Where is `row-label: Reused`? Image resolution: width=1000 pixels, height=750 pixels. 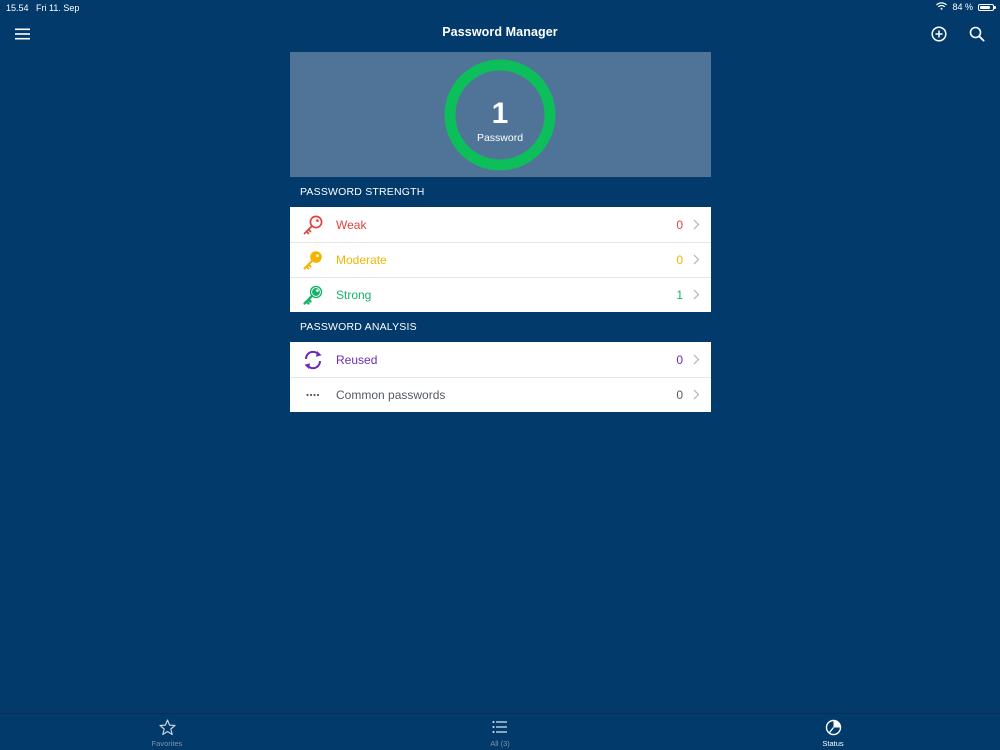 row-label: Reused is located at coordinates (357, 359).